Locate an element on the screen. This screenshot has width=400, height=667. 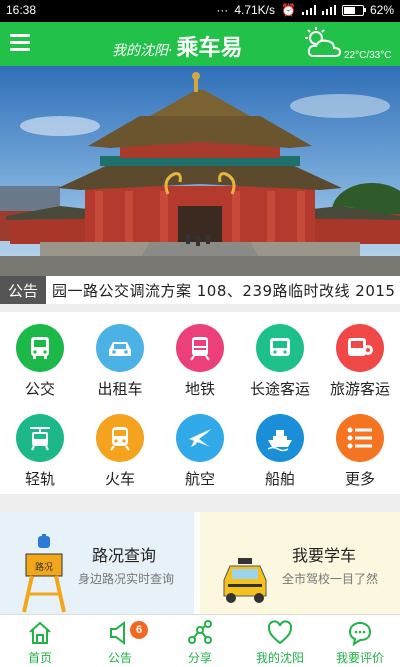
tab-announcement: 6 公告 is located at coordinates (120, 641).